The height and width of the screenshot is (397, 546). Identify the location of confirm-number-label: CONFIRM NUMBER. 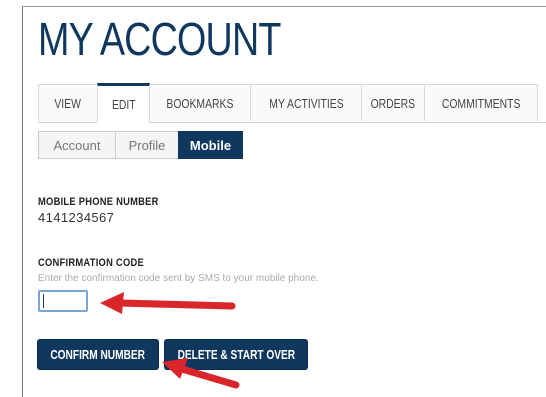
(98, 354).